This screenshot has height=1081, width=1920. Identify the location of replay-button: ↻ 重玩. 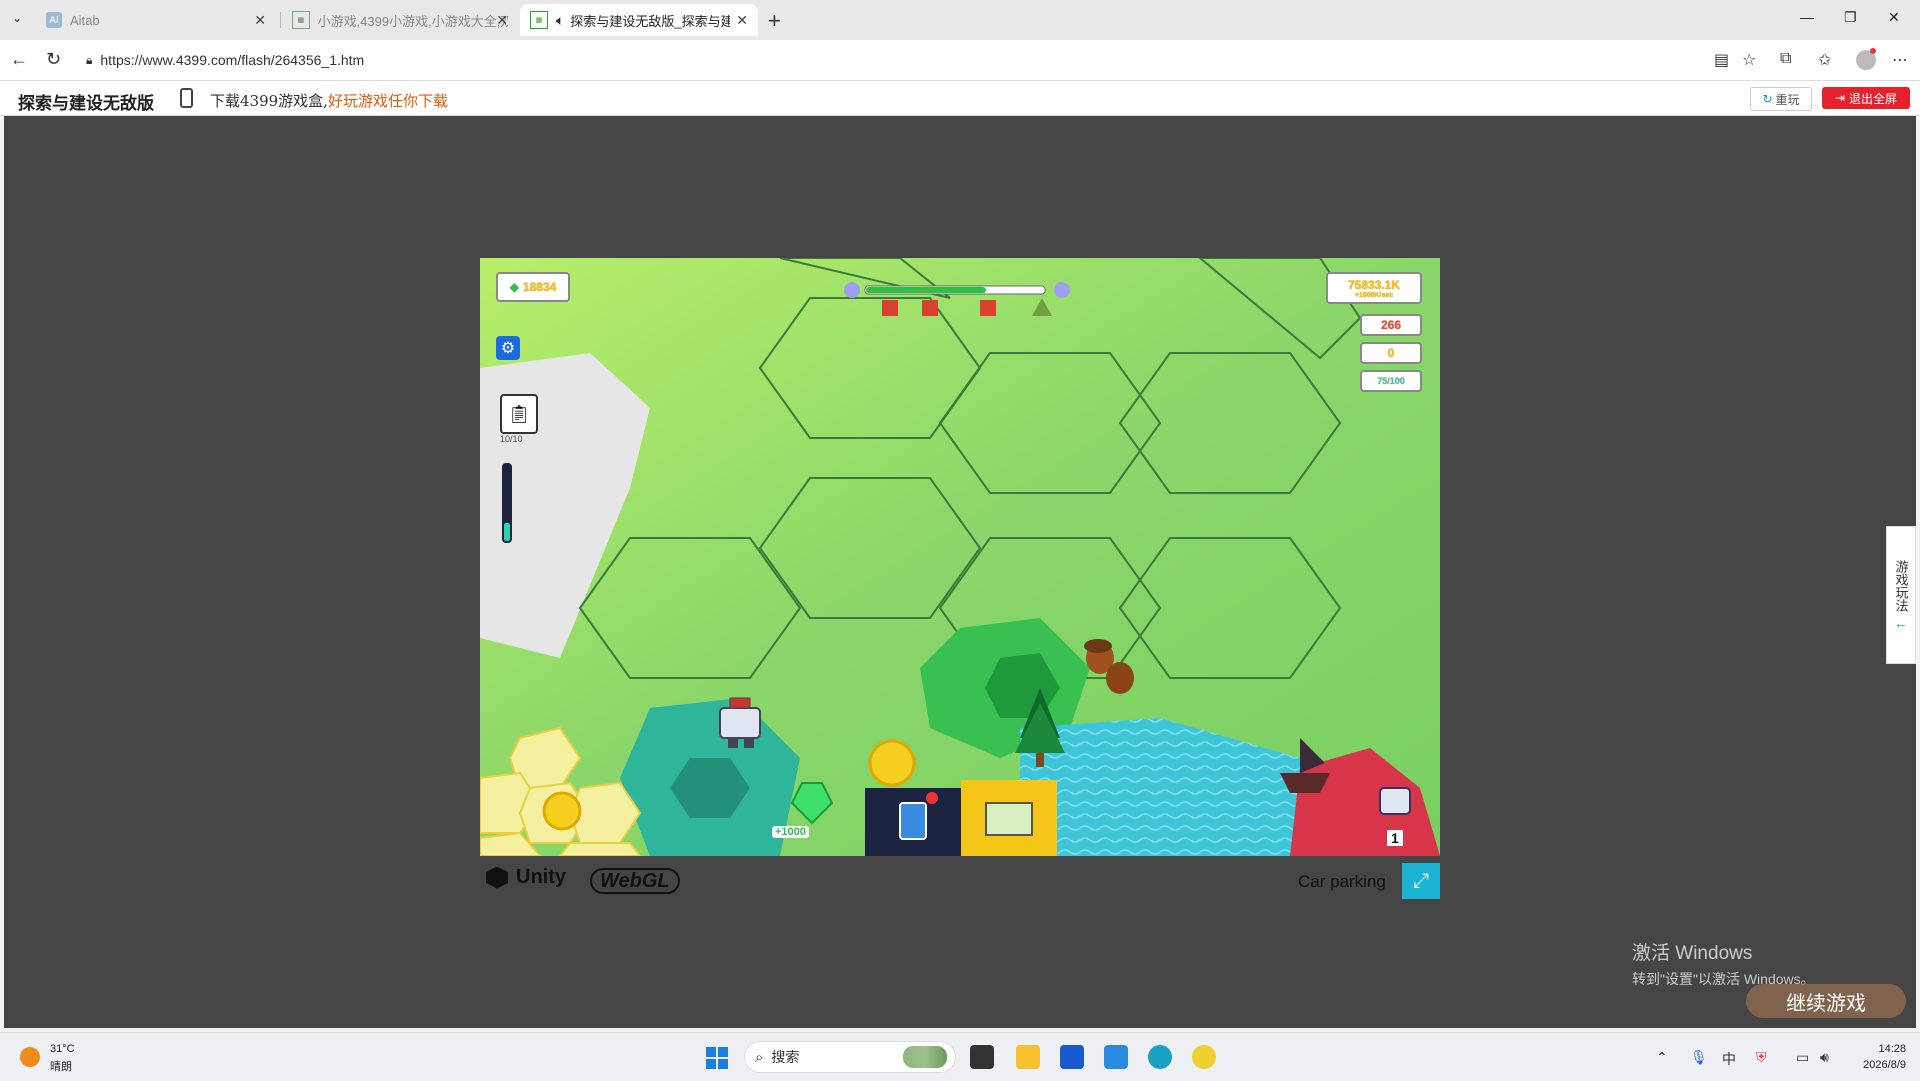
(1781, 99).